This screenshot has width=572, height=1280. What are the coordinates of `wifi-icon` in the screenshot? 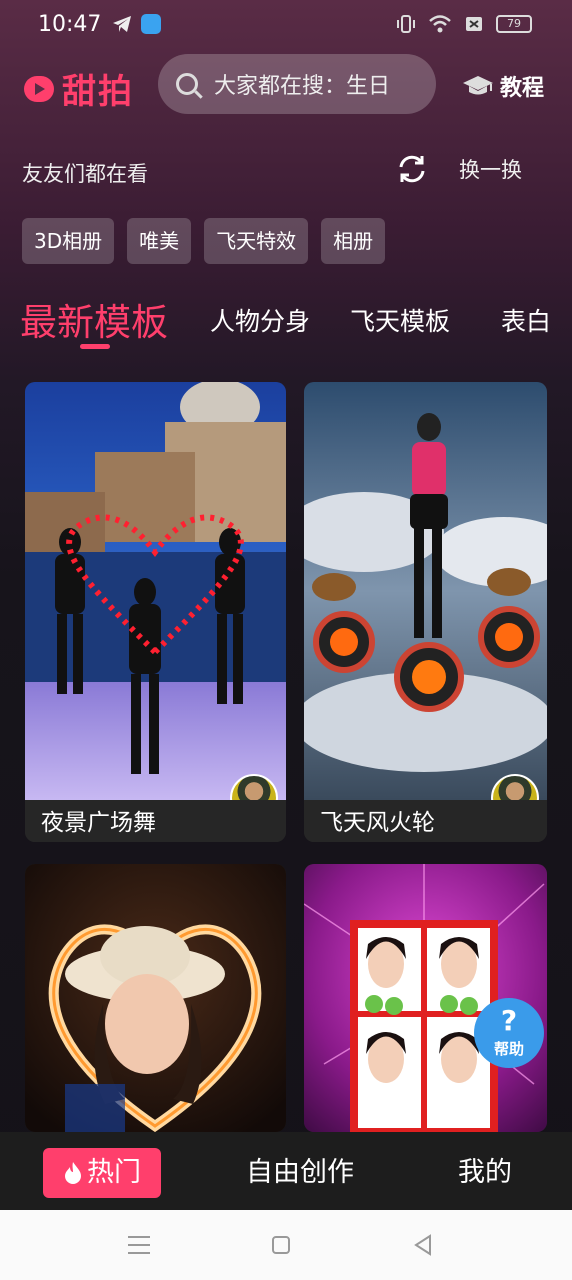 It's located at (440, 24).